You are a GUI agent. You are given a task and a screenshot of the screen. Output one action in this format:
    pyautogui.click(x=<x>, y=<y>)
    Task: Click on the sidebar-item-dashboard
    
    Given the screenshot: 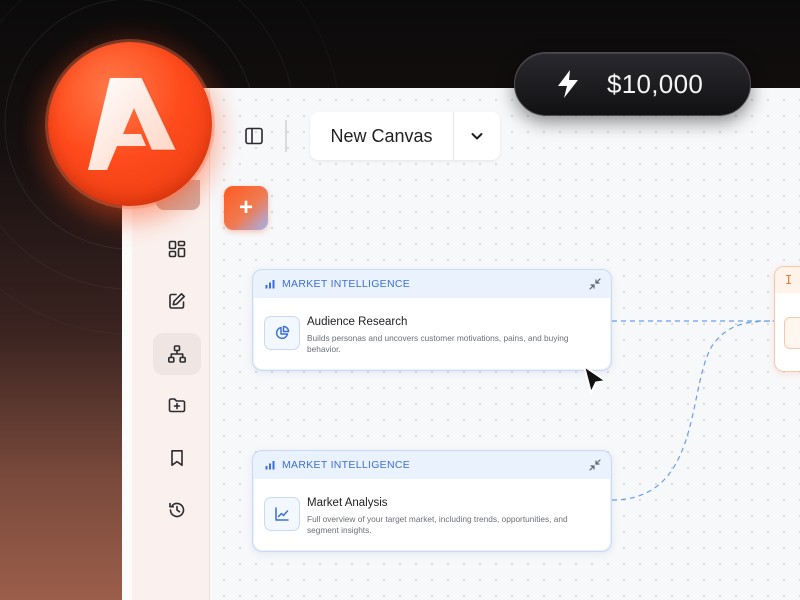 What is the action you would take?
    pyautogui.click(x=177, y=249)
    